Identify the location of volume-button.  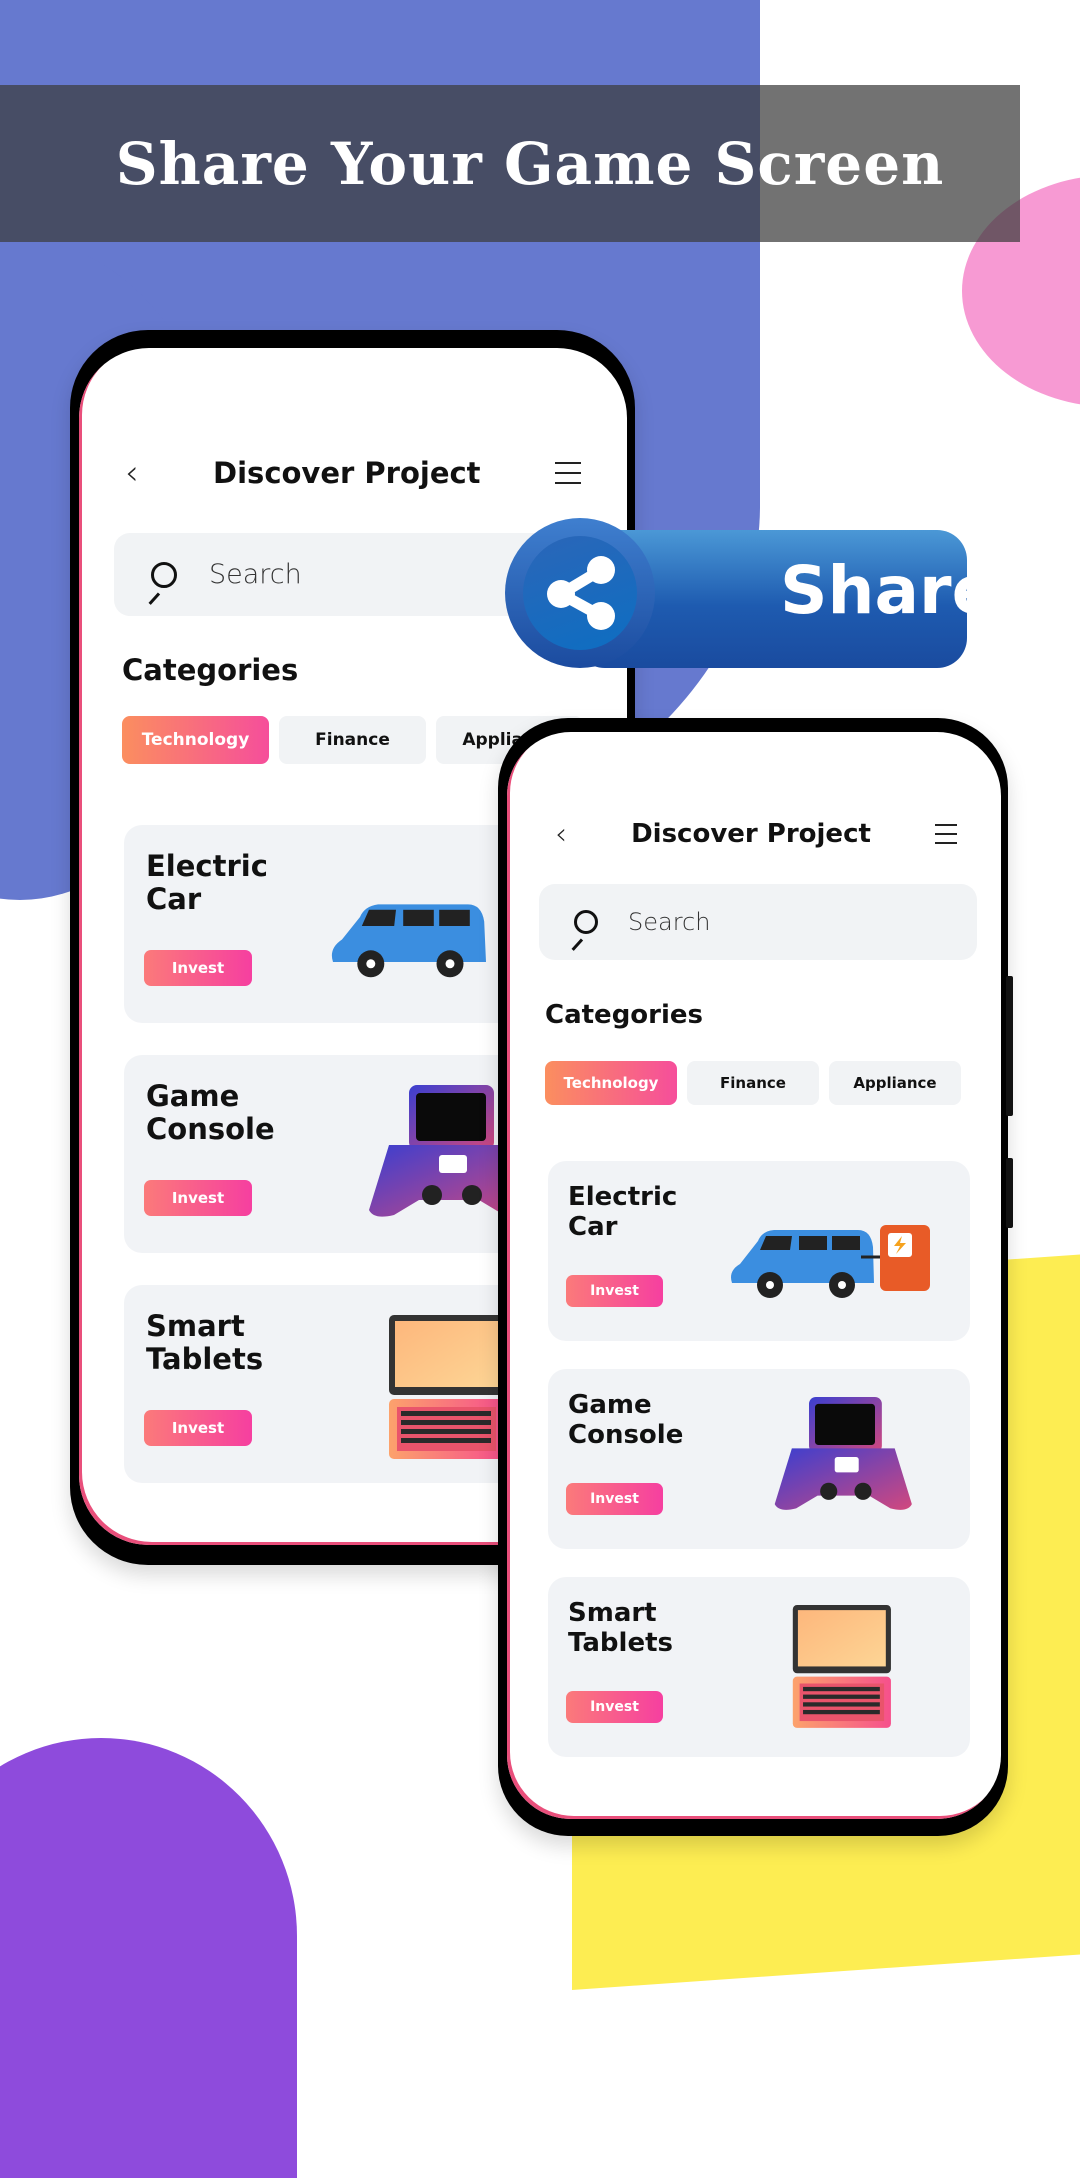
(1009, 1193).